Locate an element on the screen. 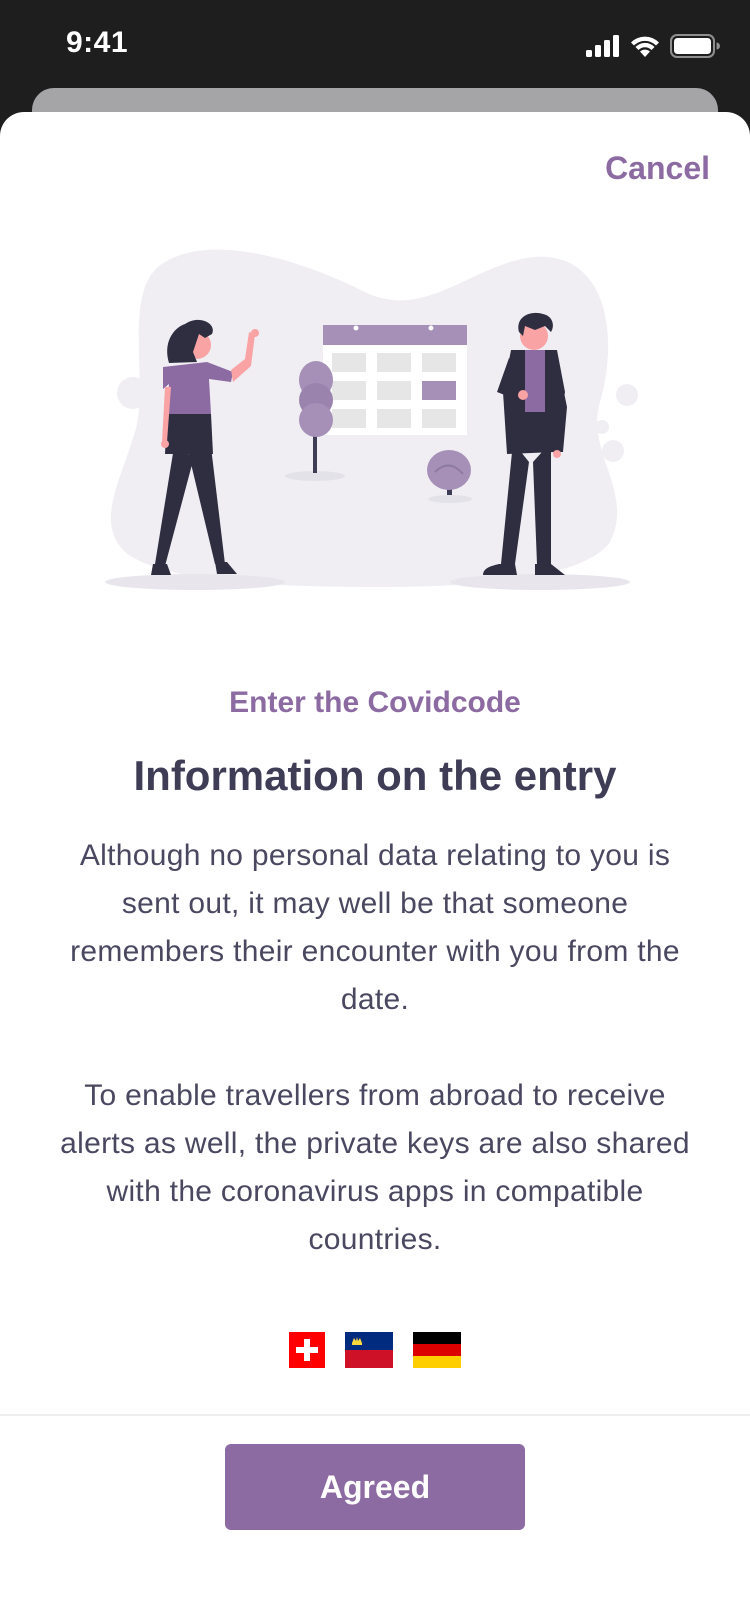 Image resolution: width=750 pixels, height=1624 pixels. country-flags is located at coordinates (375, 1350).